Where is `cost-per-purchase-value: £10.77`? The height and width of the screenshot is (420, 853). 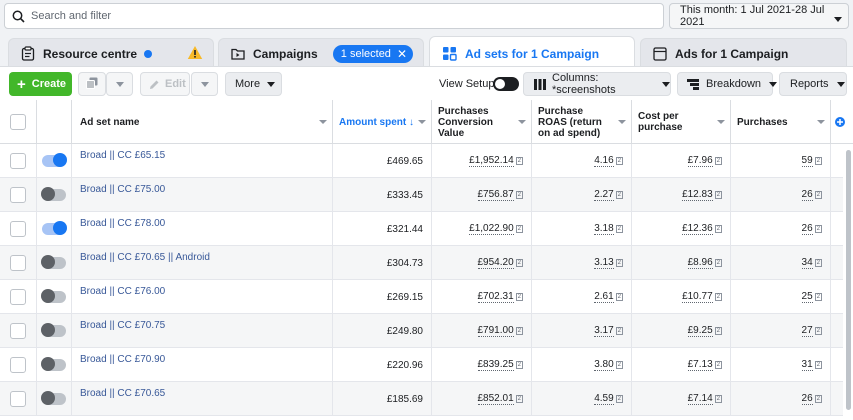
cost-per-purchase-value: £10.77 is located at coordinates (697, 297).